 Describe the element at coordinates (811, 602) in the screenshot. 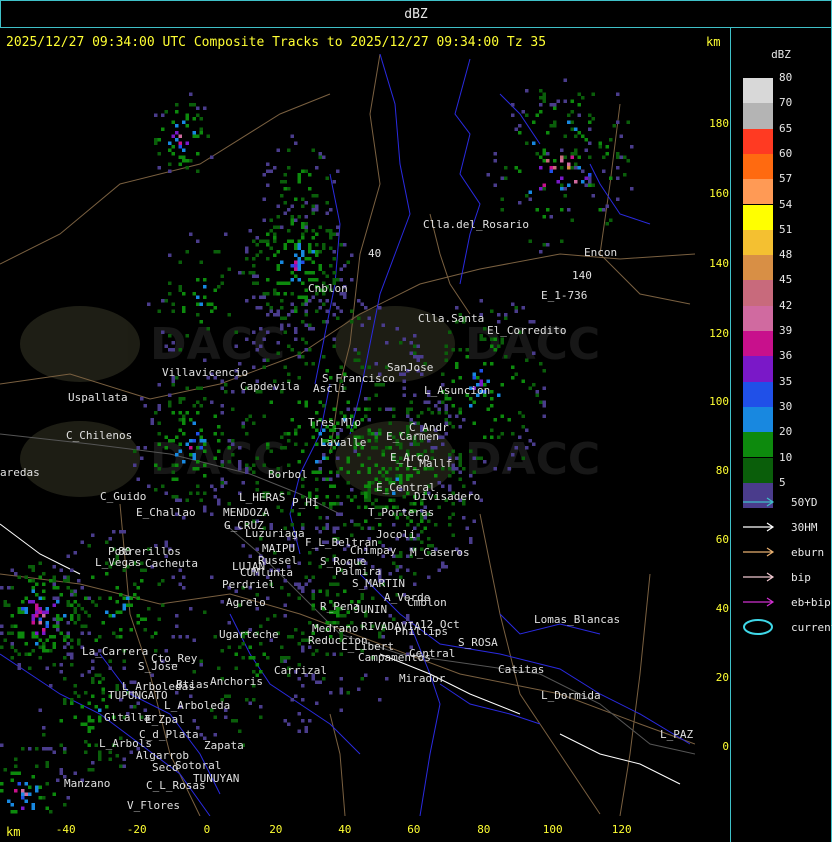

I see `legend-track-label: eb+bip` at that location.